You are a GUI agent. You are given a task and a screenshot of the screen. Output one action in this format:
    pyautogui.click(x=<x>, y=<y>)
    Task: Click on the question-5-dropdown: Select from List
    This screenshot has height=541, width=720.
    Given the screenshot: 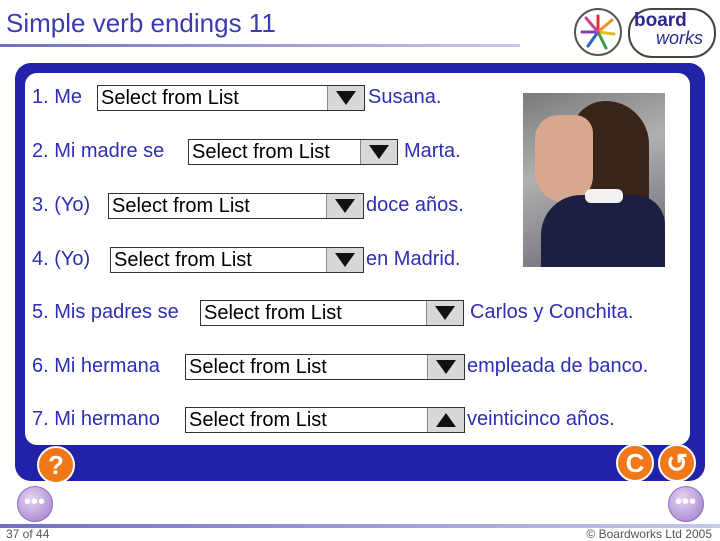 What is the action you would take?
    pyautogui.click(x=332, y=313)
    